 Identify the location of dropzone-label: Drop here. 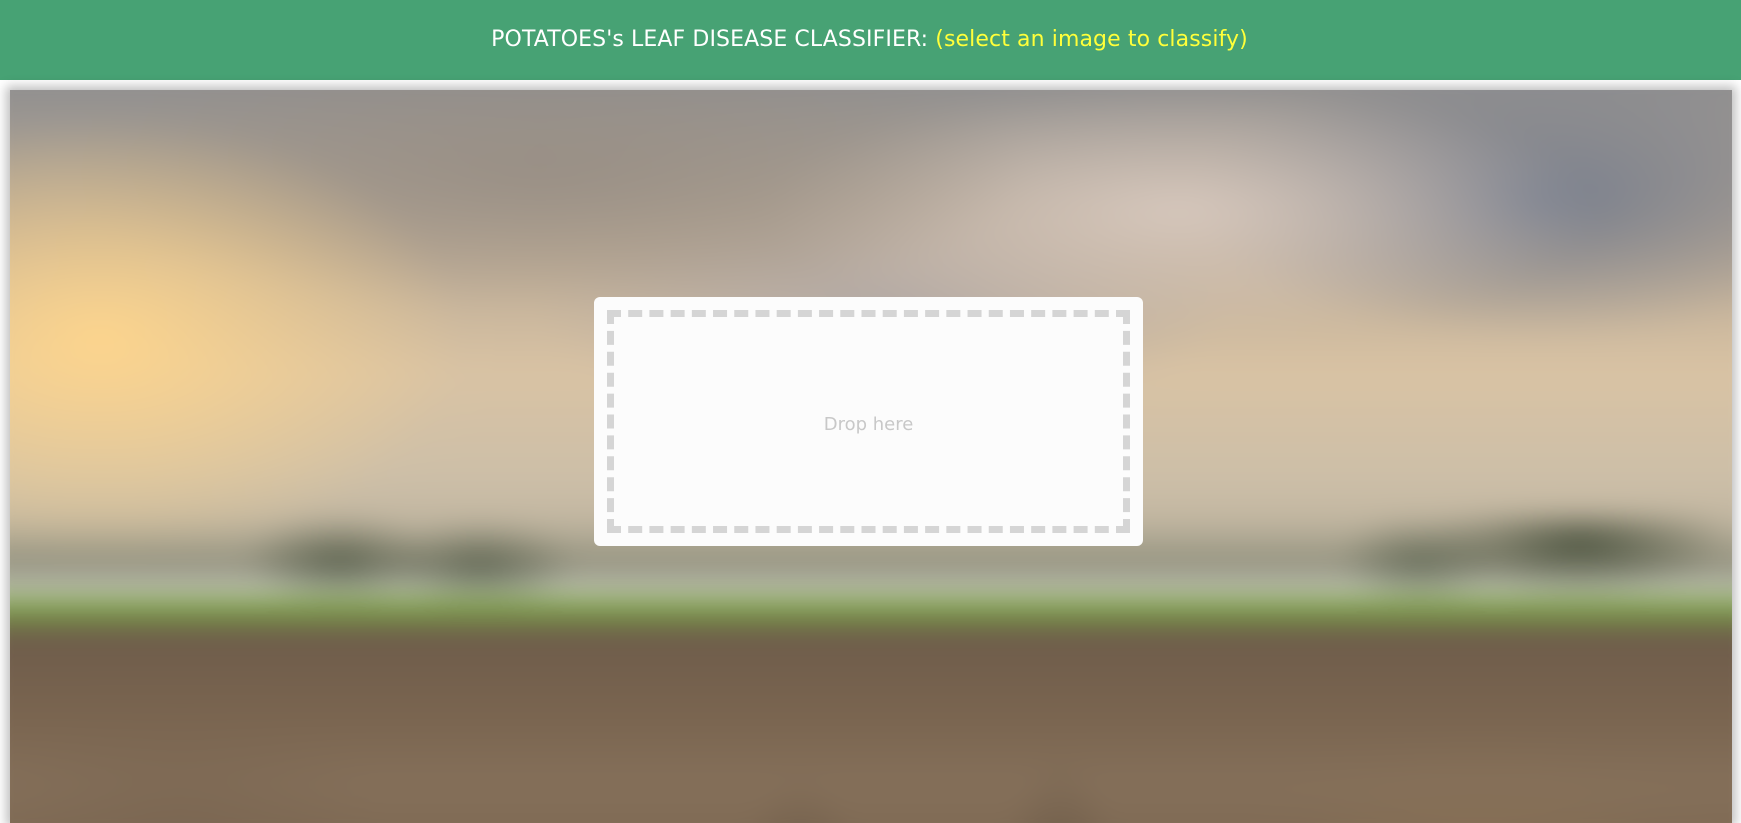
(868, 424).